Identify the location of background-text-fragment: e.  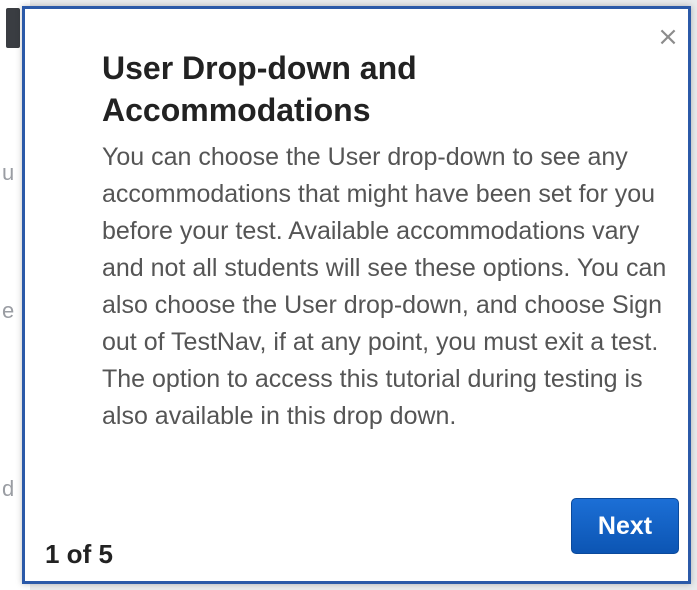
(8, 310).